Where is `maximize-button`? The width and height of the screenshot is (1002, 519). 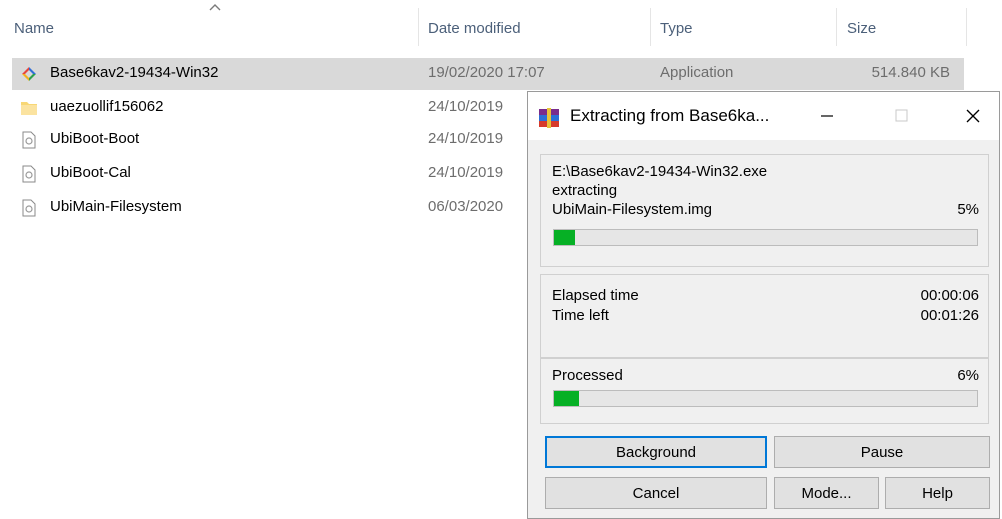
maximize-button is located at coordinates (901, 116).